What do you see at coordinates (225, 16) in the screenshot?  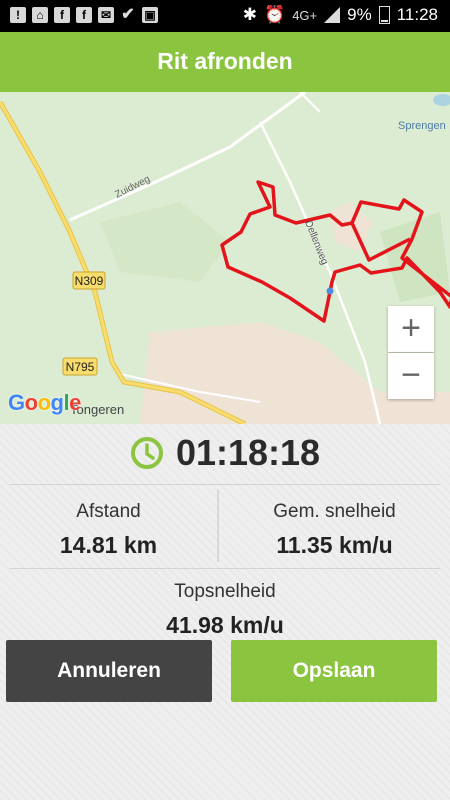 I see `status-bar: ! ⌂ f f ✉ ✔ ▣ ✱ ⏰ 4G+ 9% 11:28` at bounding box center [225, 16].